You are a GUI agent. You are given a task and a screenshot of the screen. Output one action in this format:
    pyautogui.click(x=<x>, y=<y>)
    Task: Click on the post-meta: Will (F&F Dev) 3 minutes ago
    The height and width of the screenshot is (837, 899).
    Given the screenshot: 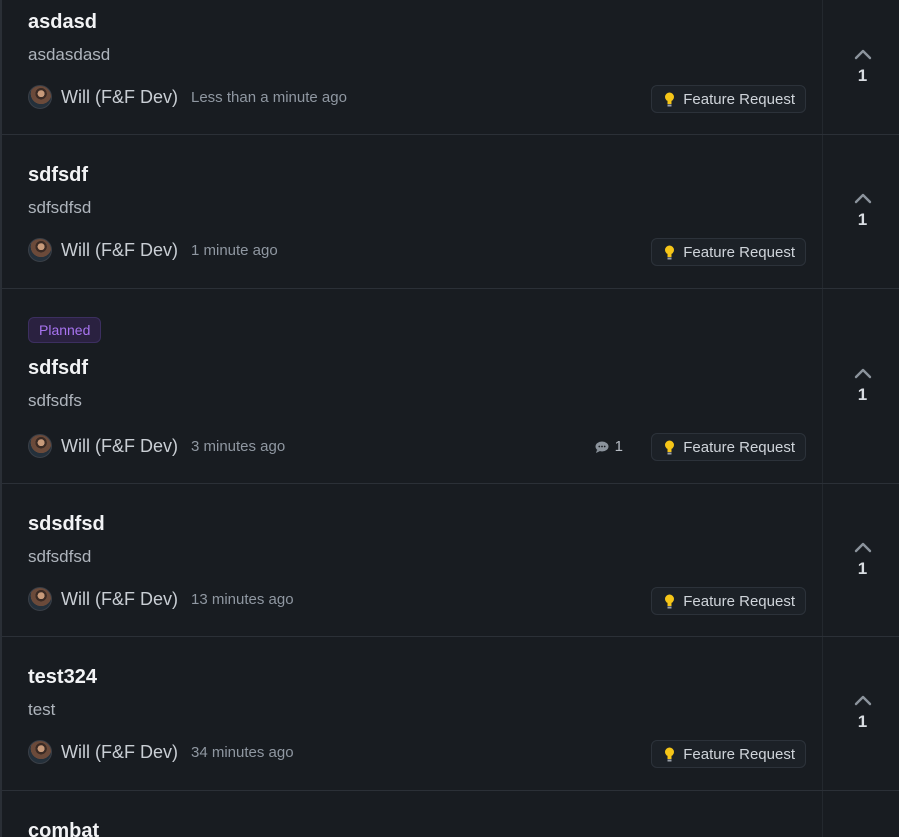 What is the action you would take?
    pyautogui.click(x=156, y=446)
    